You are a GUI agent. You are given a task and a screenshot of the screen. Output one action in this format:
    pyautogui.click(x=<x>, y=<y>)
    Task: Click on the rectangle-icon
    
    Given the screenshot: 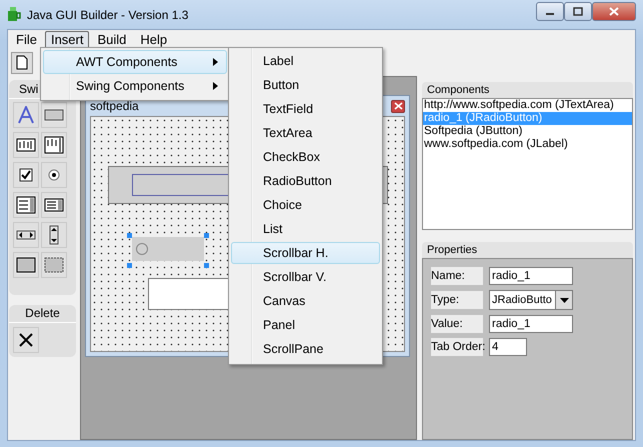 What is the action you would take?
    pyautogui.click(x=26, y=265)
    